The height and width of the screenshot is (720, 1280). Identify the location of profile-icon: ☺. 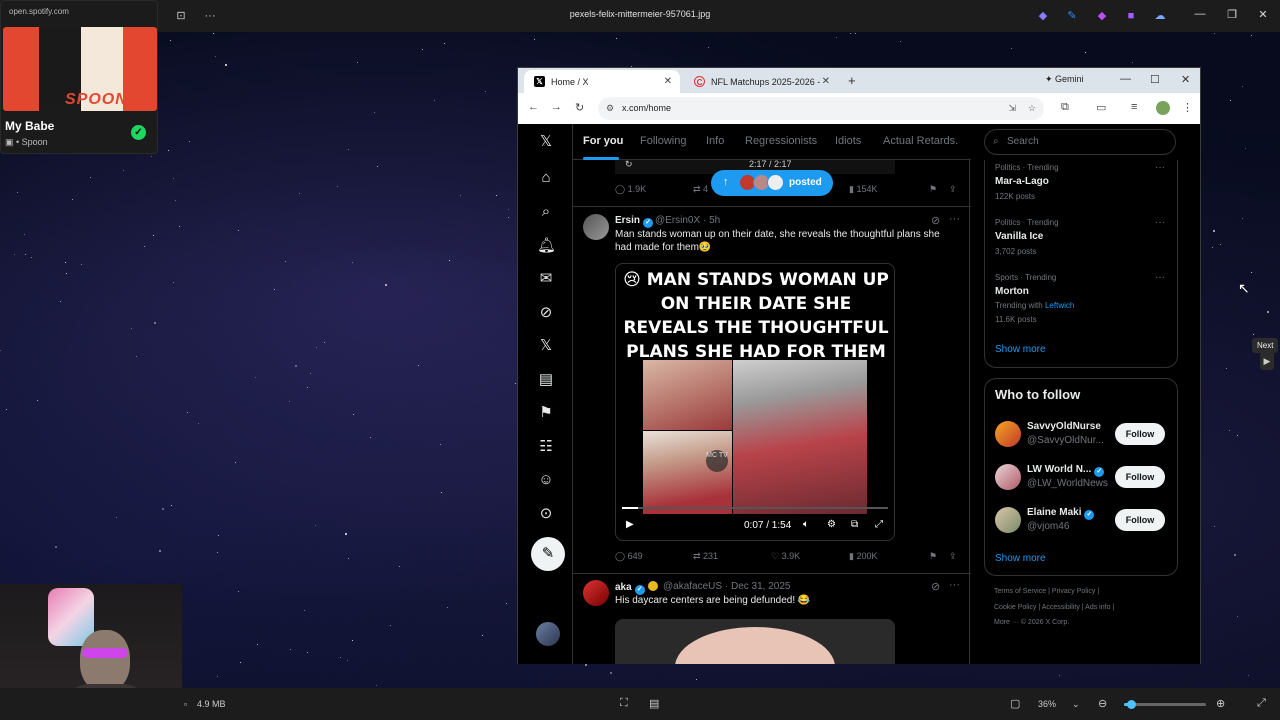
(546, 480).